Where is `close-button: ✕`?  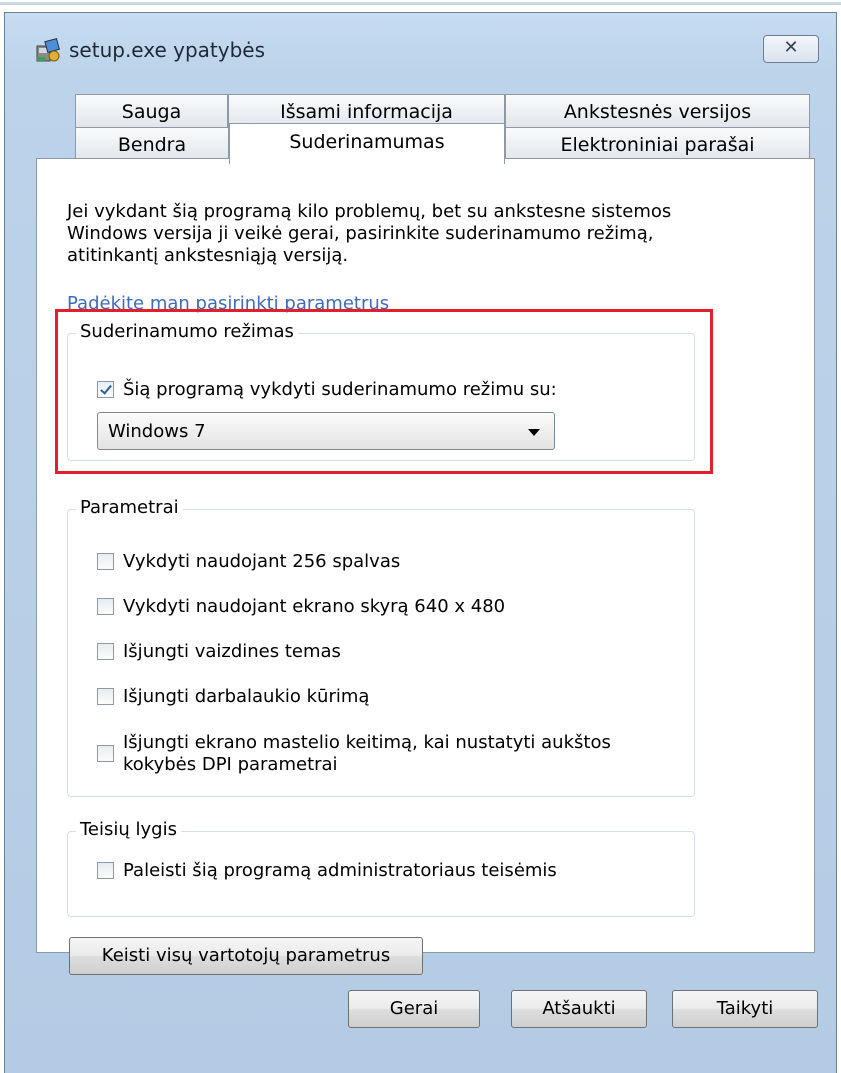
close-button: ✕ is located at coordinates (791, 49).